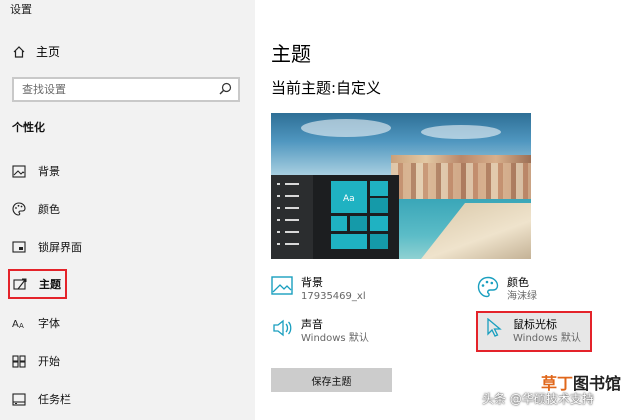 The height and width of the screenshot is (420, 640). What do you see at coordinates (20, 284) in the screenshot?
I see `theme-icon` at bounding box center [20, 284].